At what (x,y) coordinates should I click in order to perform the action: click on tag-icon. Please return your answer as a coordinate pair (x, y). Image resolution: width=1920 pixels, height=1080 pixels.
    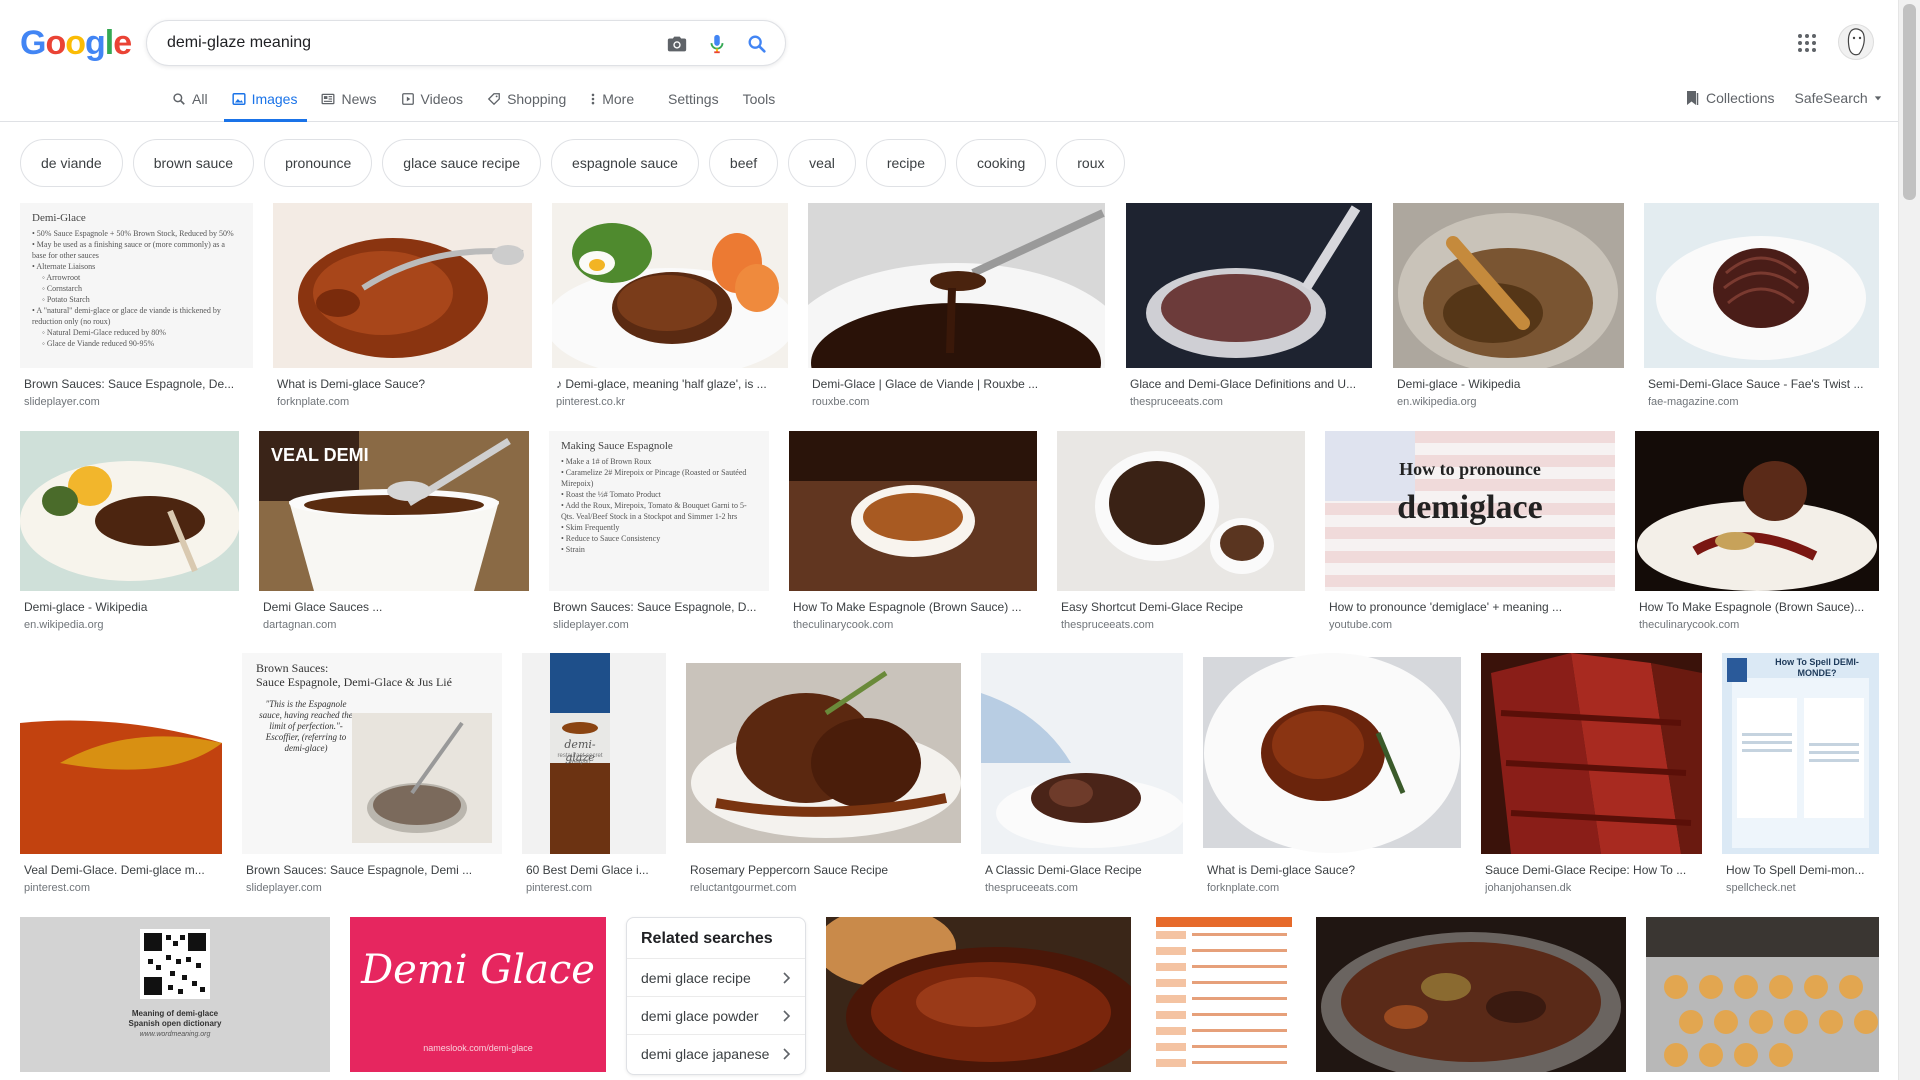
    Looking at the image, I should click on (493, 99).